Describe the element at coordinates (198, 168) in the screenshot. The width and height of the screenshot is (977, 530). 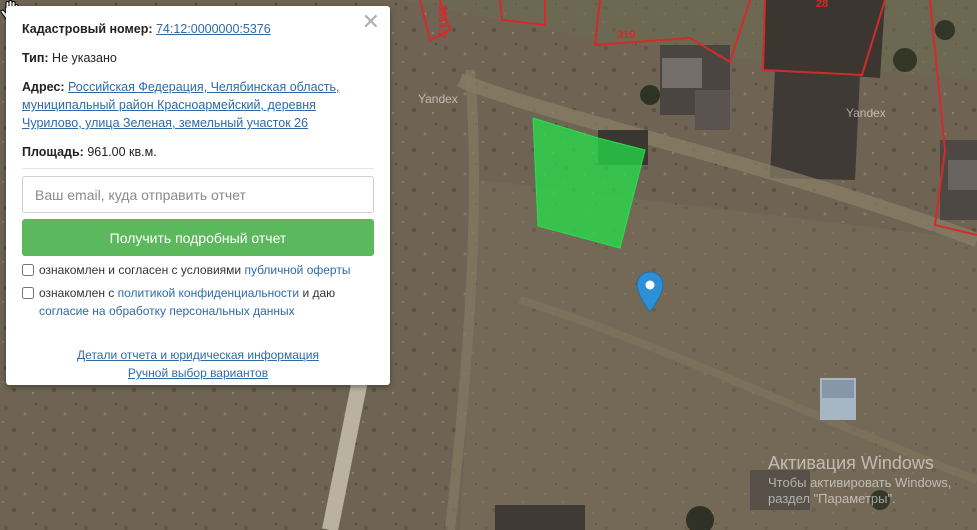
I see `divider` at that location.